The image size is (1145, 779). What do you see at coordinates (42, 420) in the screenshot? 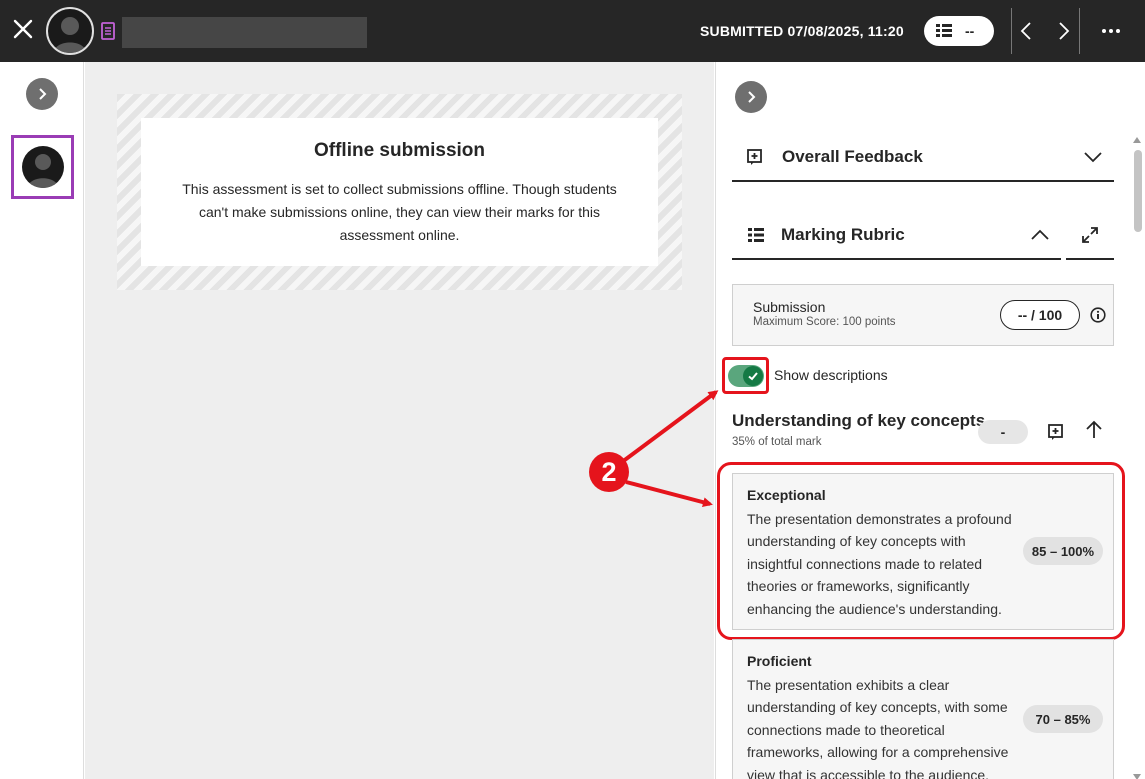
I see `left-rail` at bounding box center [42, 420].